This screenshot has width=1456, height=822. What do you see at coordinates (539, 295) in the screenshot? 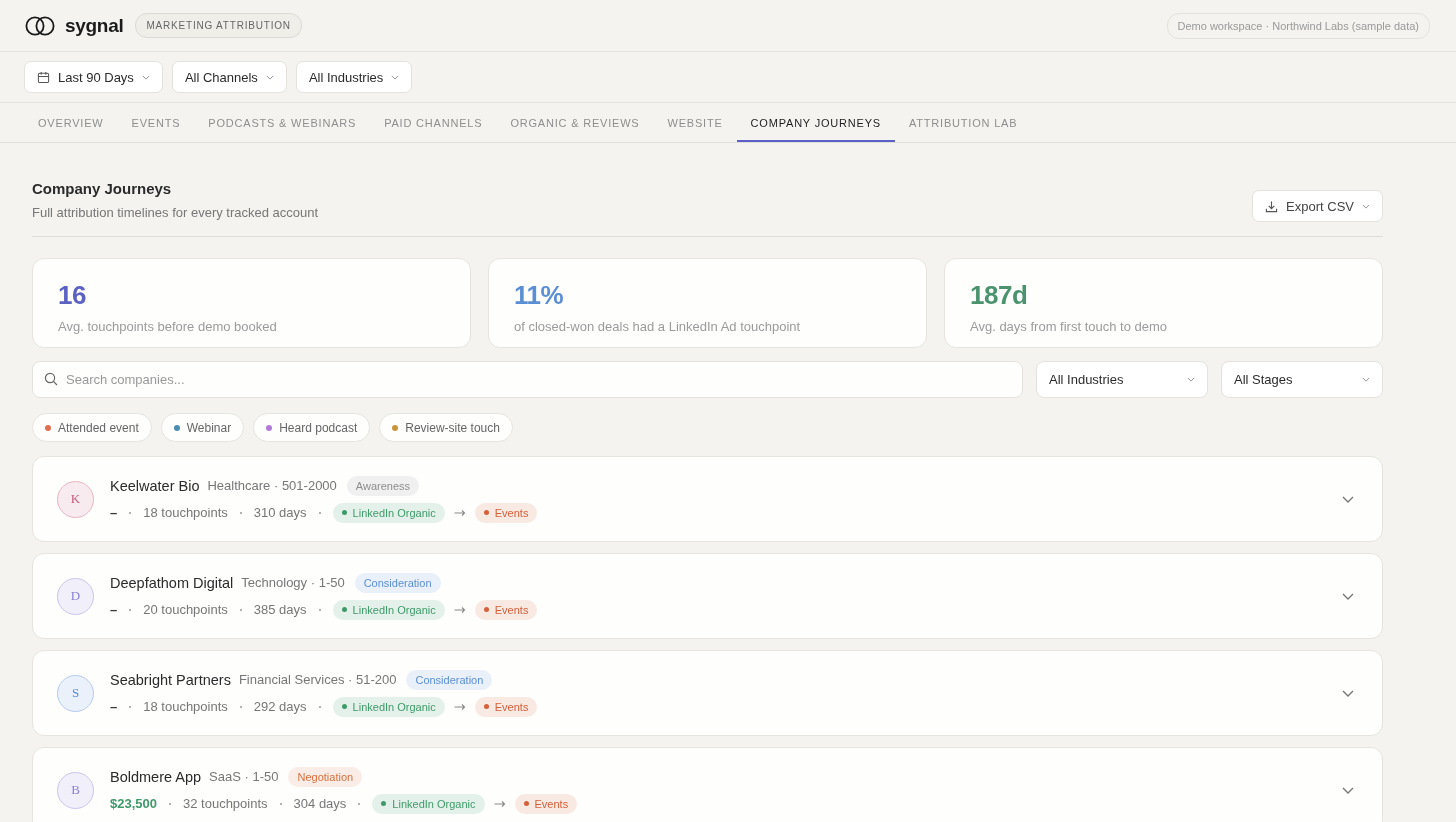
I see `stat-value: 11%` at bounding box center [539, 295].